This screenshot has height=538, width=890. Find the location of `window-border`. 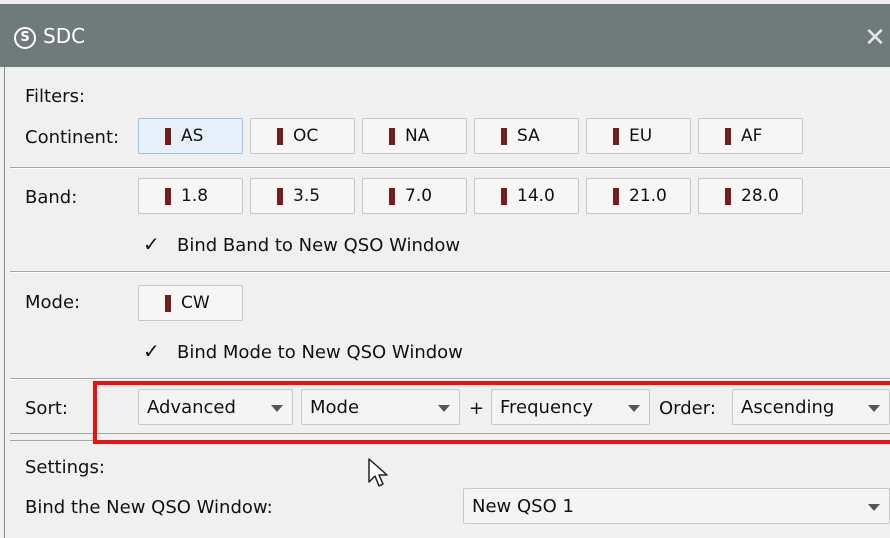

window-border is located at coordinates (4, 302).